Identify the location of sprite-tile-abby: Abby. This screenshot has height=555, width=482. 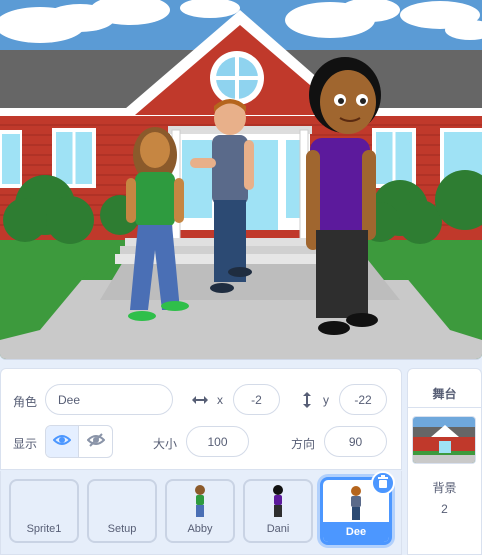
(200, 511).